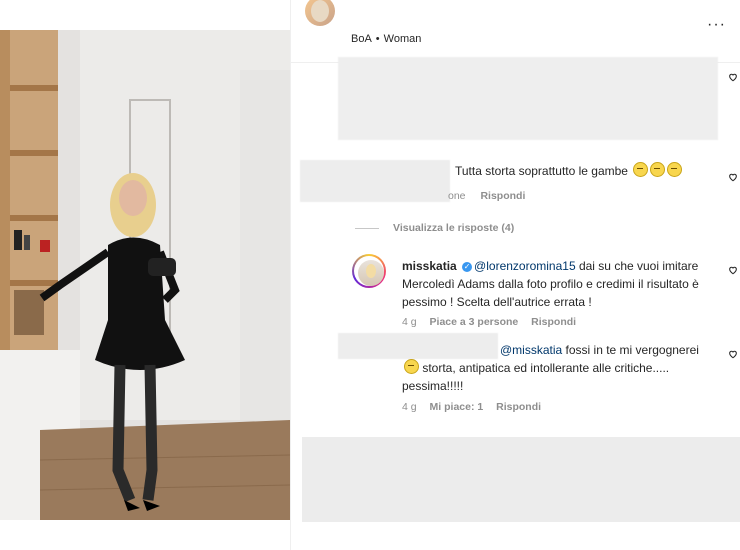  I want to click on verified-badge-icon: ✓, so click(467, 266).